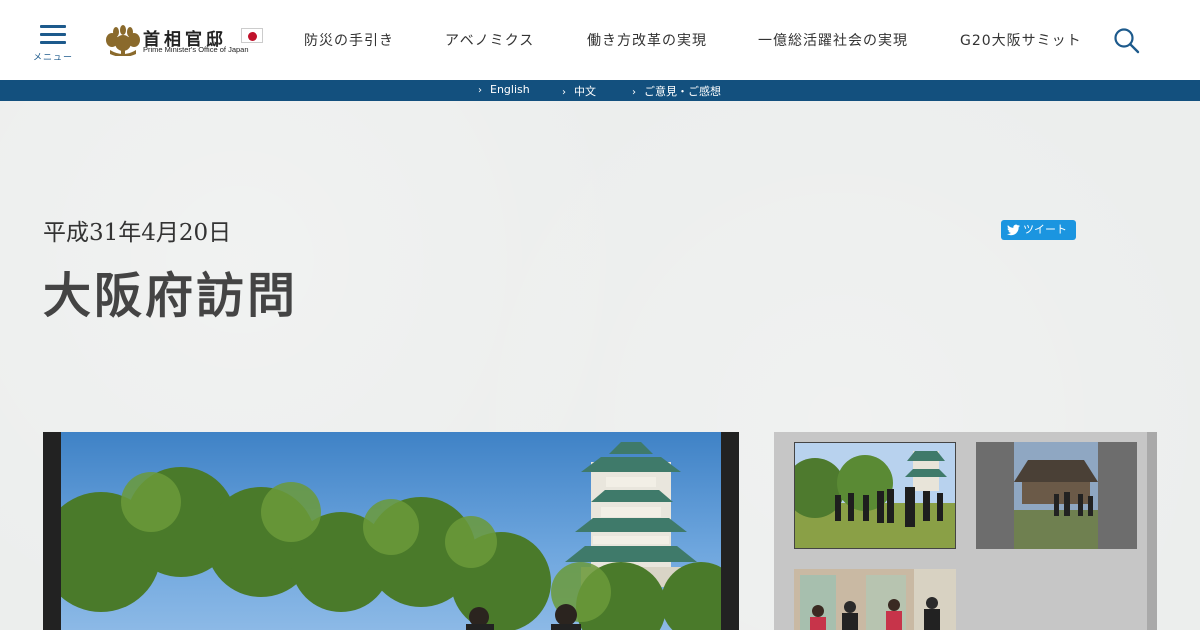 This screenshot has height=630, width=1200. I want to click on link-english-label: English, so click(510, 89).